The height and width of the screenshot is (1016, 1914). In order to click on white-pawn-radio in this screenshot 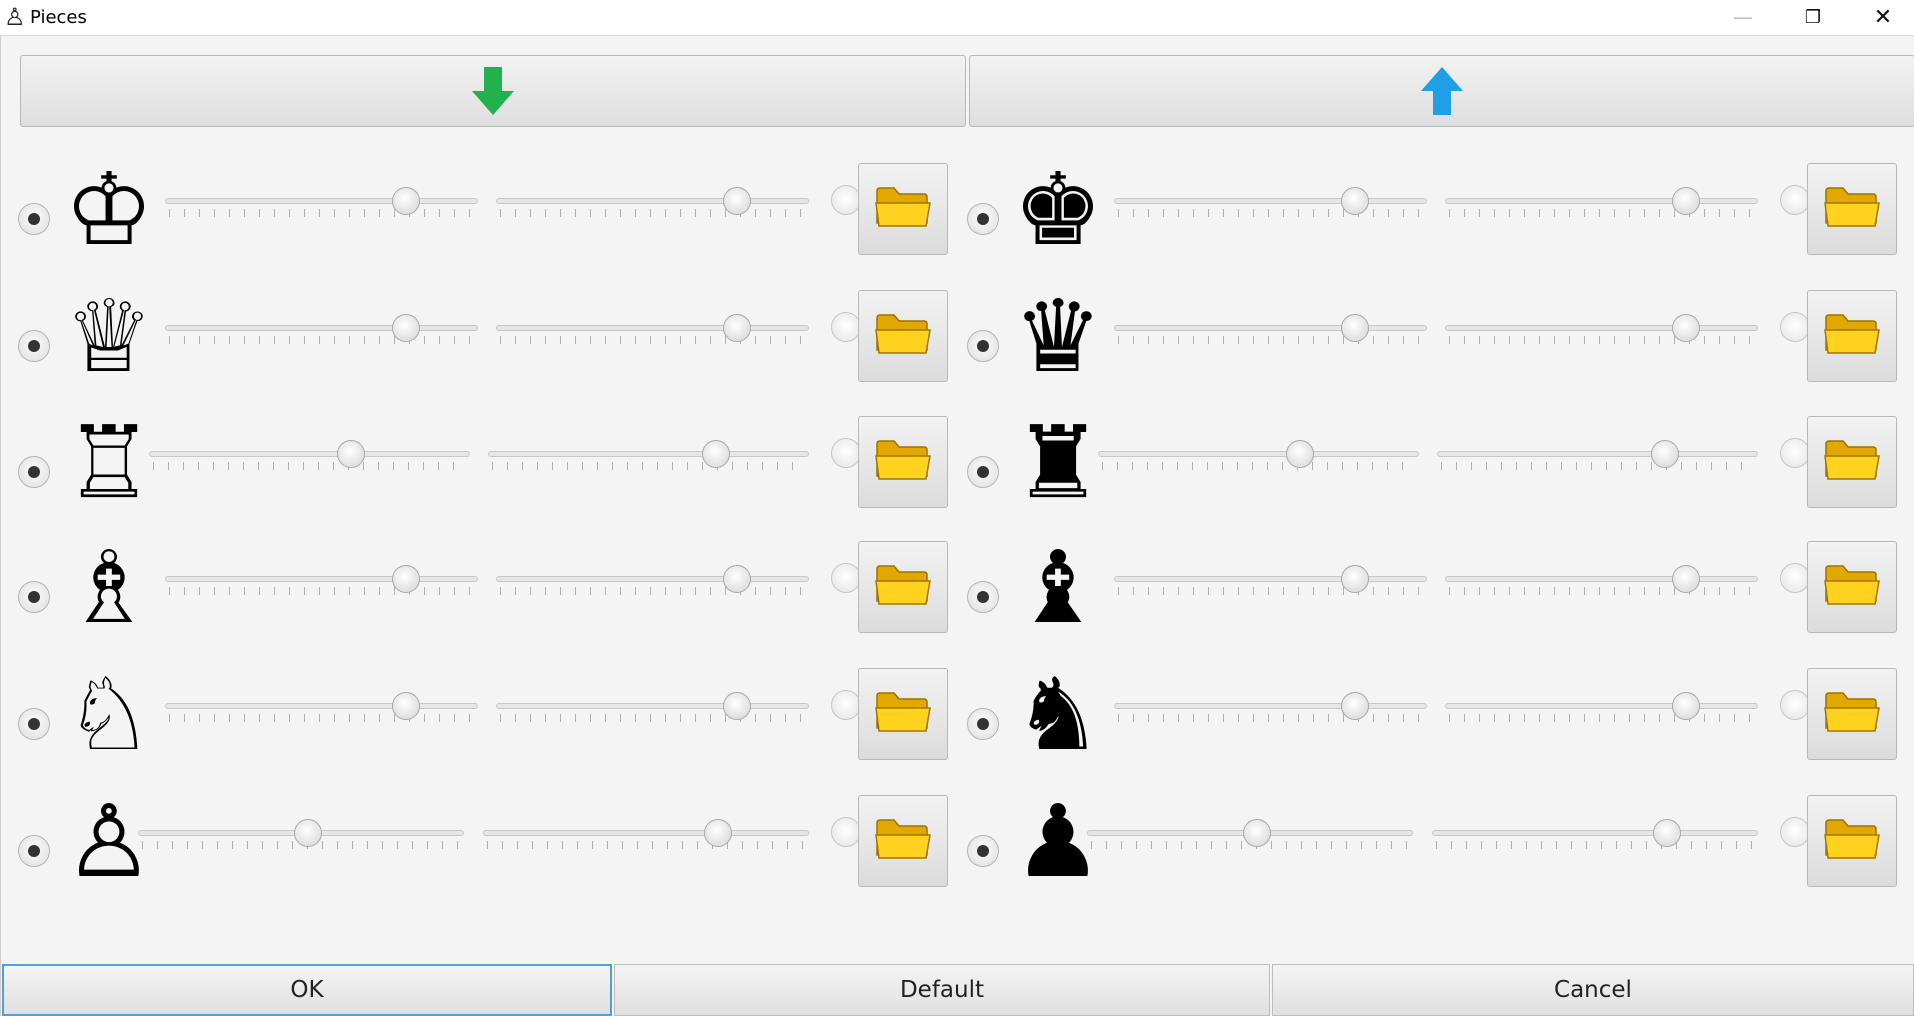, I will do `click(34, 851)`.